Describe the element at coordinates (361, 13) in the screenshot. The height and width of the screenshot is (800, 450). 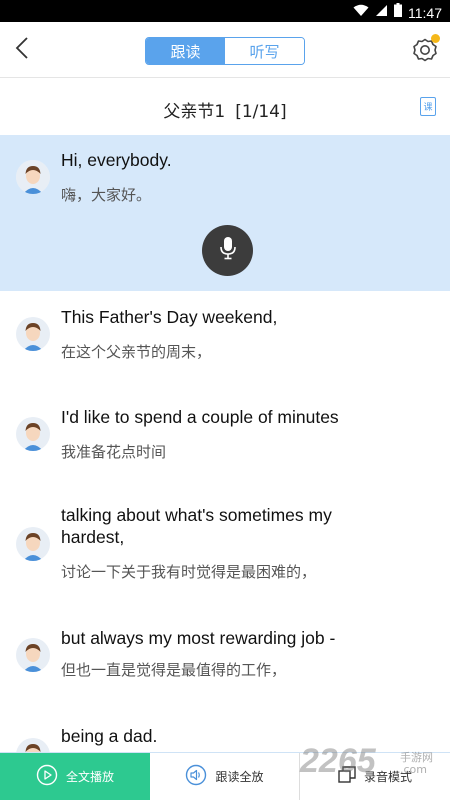
I see `wifi-icon` at that location.